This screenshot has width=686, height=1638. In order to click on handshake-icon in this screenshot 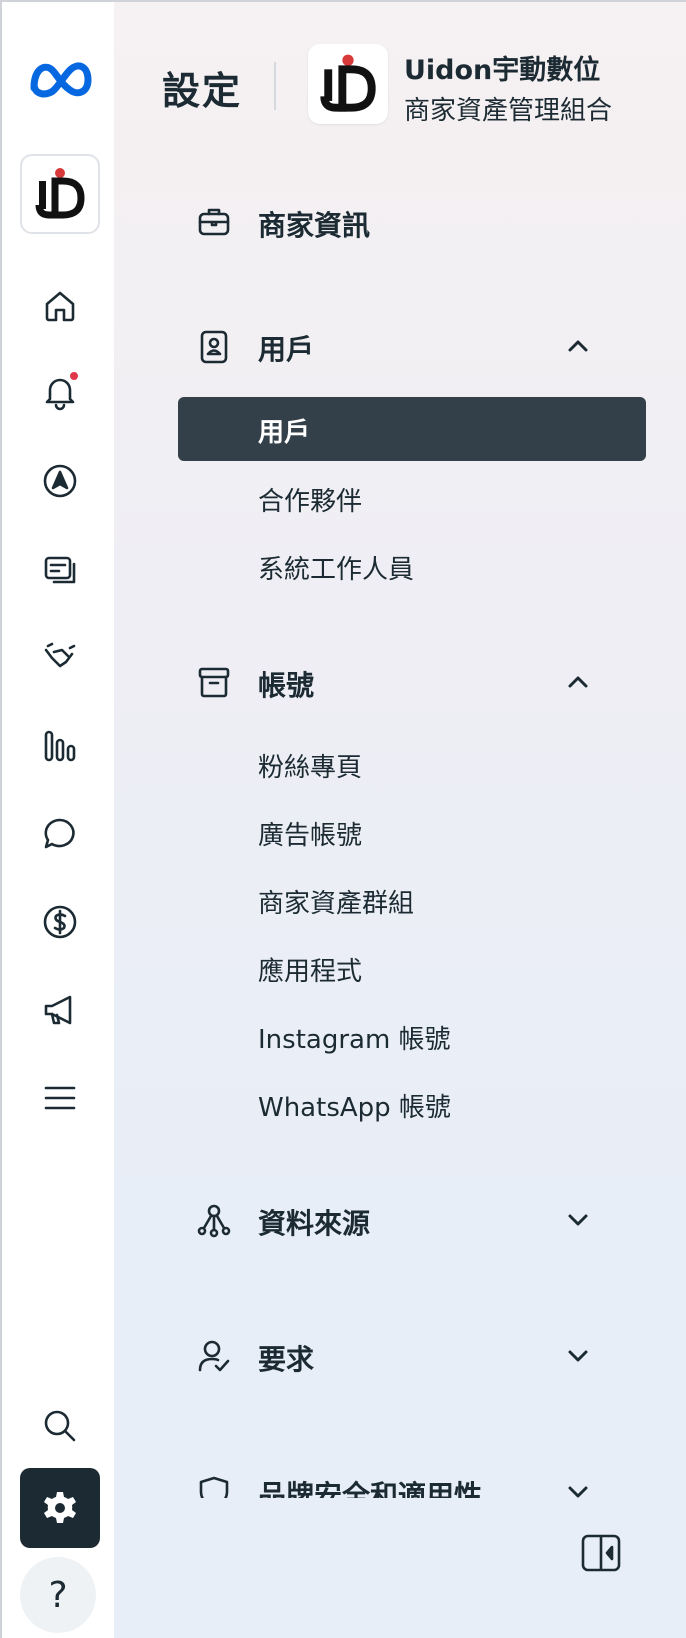, I will do `click(60, 655)`.